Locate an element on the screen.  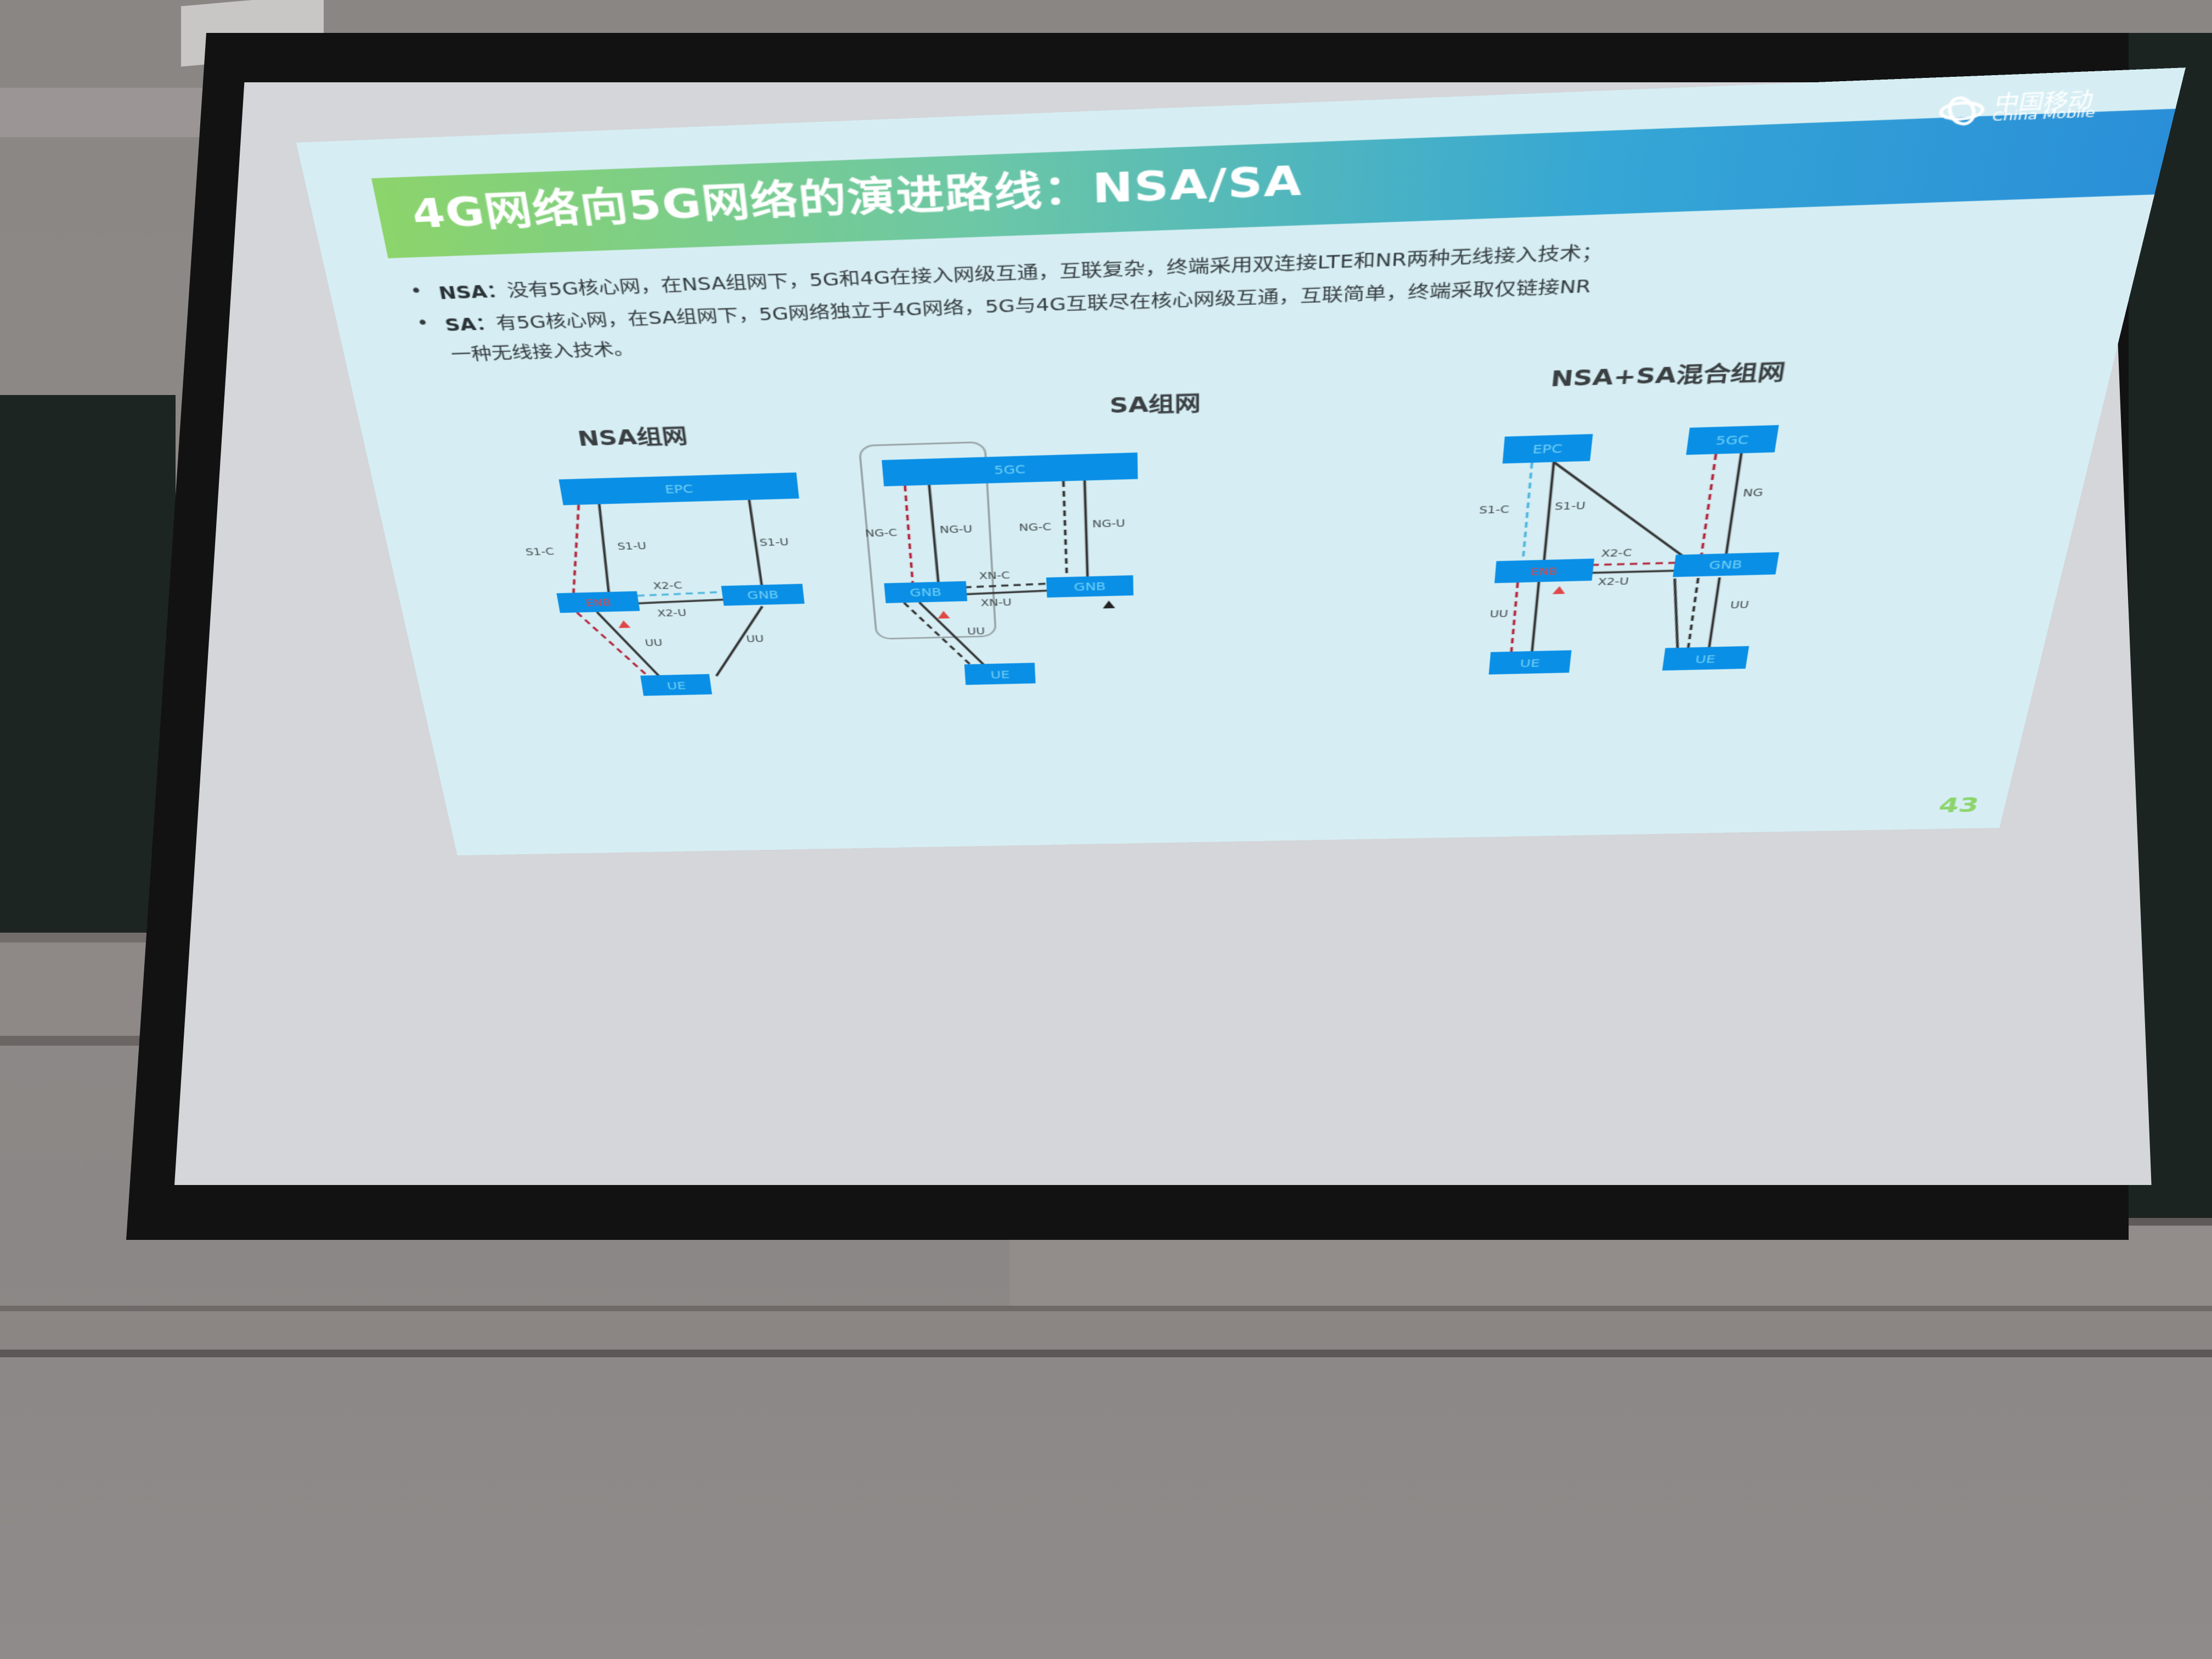
nsa-uu-right-label: UU is located at coordinates (755, 639).